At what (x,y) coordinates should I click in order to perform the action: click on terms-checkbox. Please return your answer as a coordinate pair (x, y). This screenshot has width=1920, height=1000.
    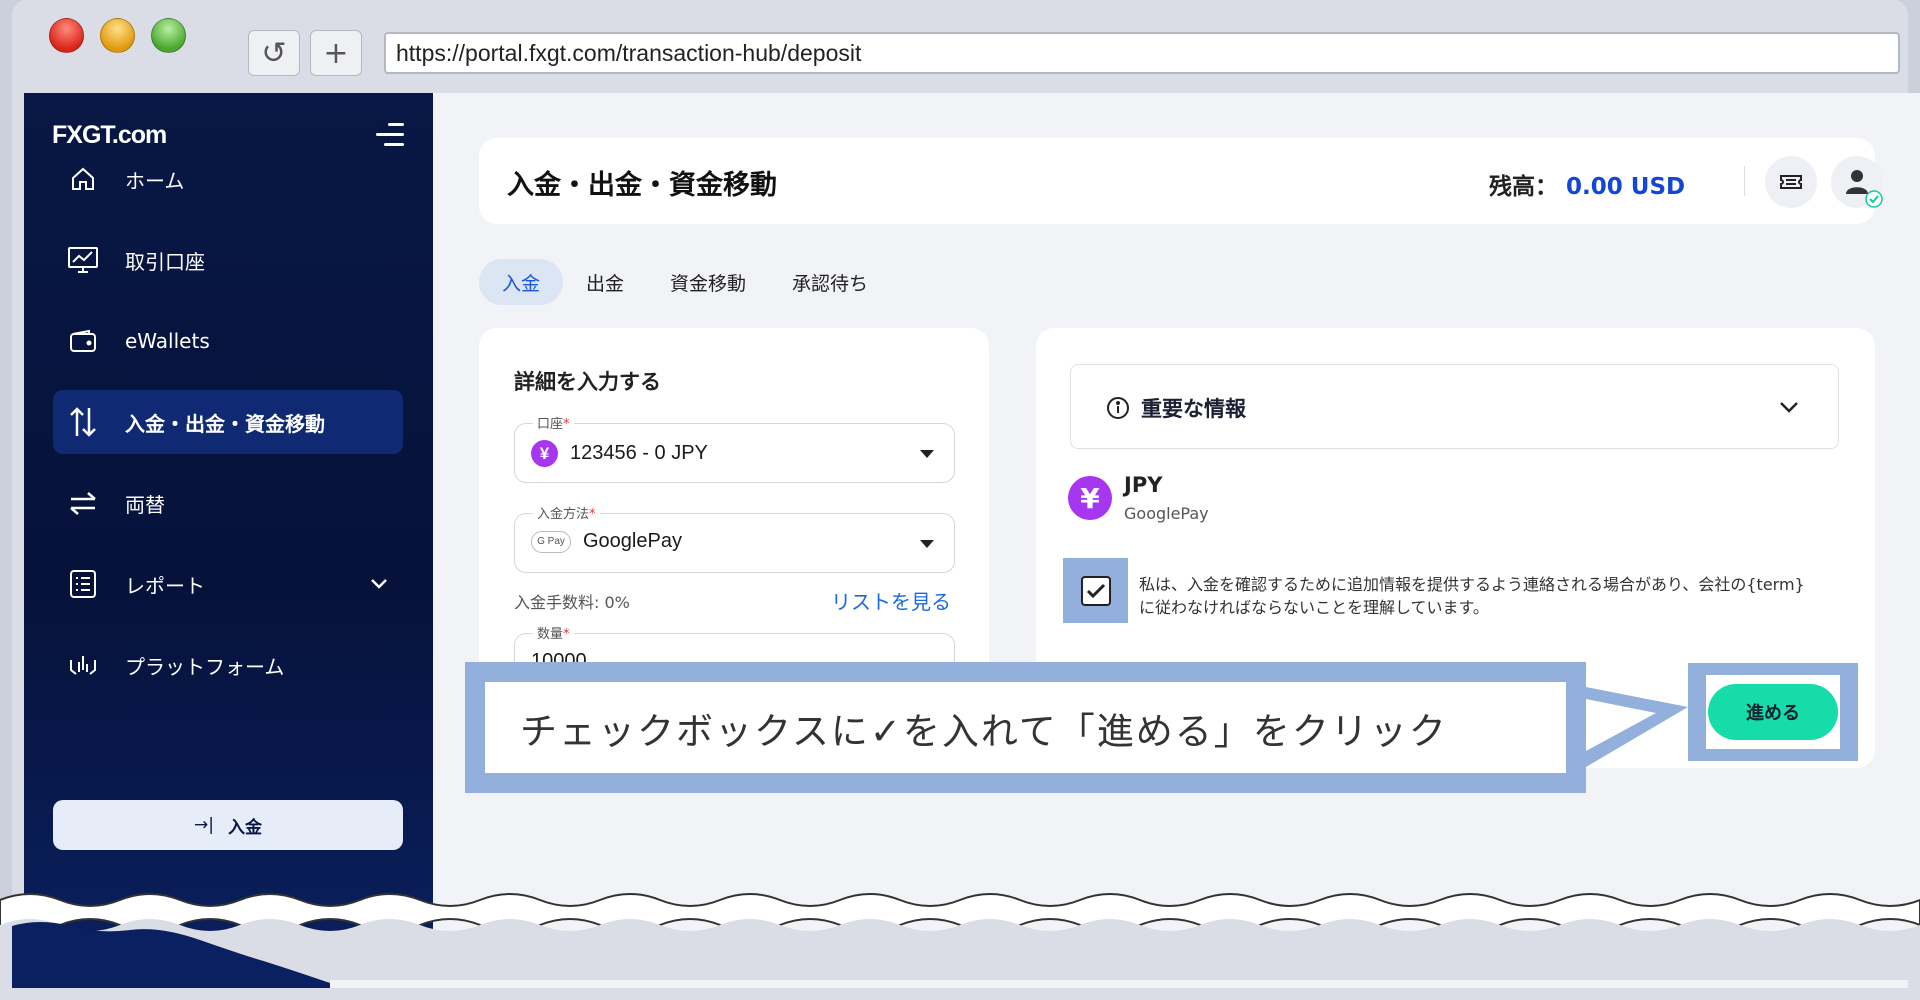
    Looking at the image, I should click on (1095, 590).